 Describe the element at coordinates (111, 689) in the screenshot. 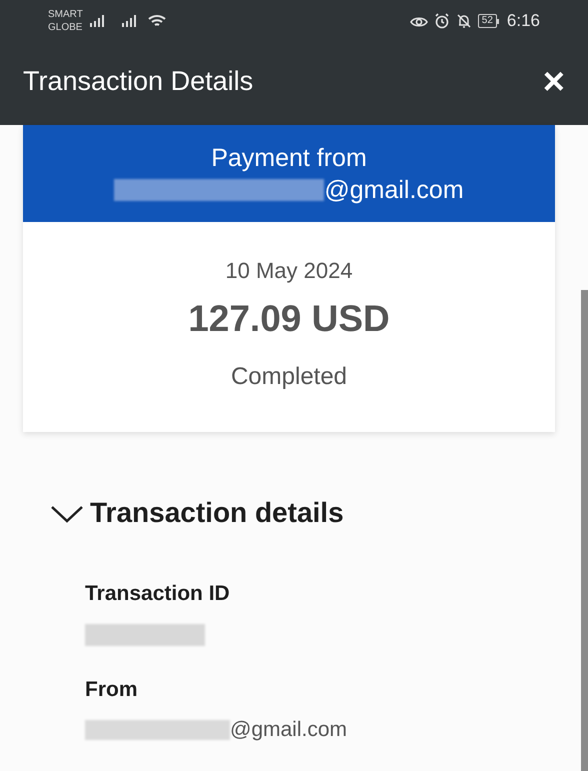

I see `field-label: From` at that location.